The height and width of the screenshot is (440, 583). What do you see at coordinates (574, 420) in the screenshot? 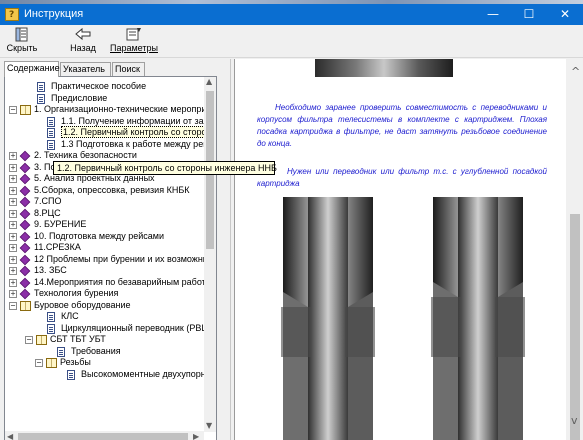
I see `content-scroll-down-icon: v` at bounding box center [574, 420].